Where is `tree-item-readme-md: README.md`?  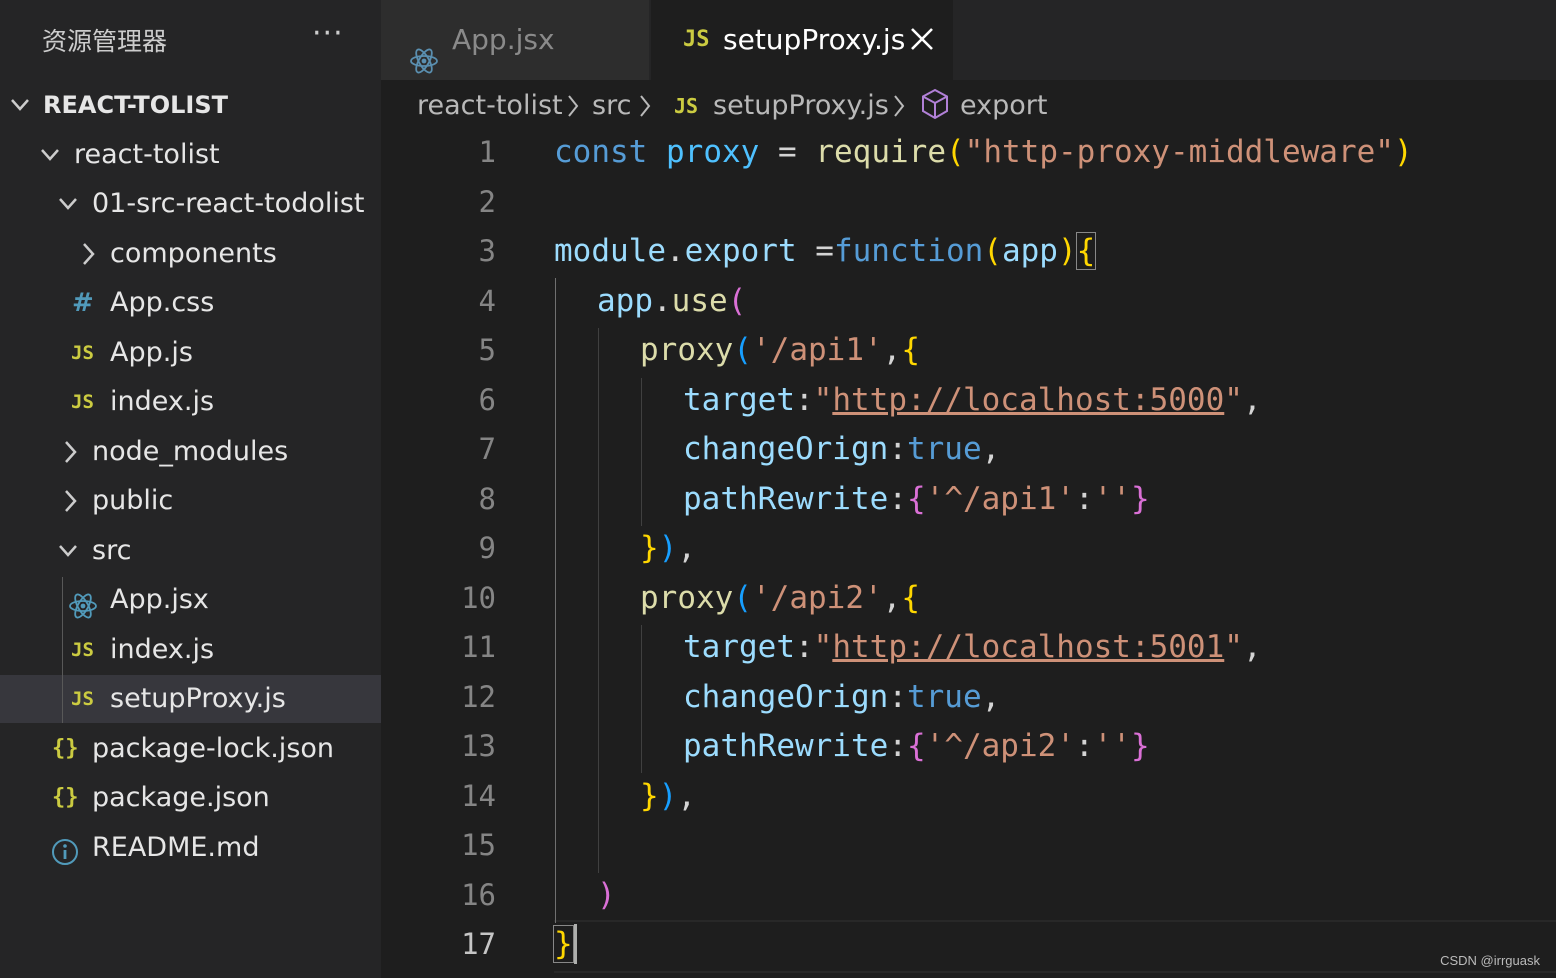
tree-item-readme-md: README.md is located at coordinates (190, 848).